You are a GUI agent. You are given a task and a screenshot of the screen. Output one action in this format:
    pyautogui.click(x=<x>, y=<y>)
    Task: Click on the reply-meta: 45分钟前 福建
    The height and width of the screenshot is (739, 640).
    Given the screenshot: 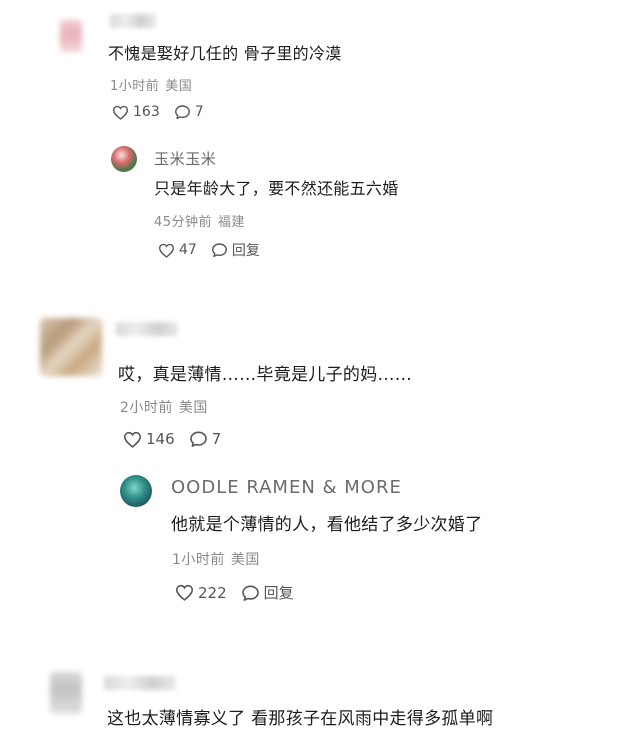 What is the action you would take?
    pyautogui.click(x=199, y=220)
    